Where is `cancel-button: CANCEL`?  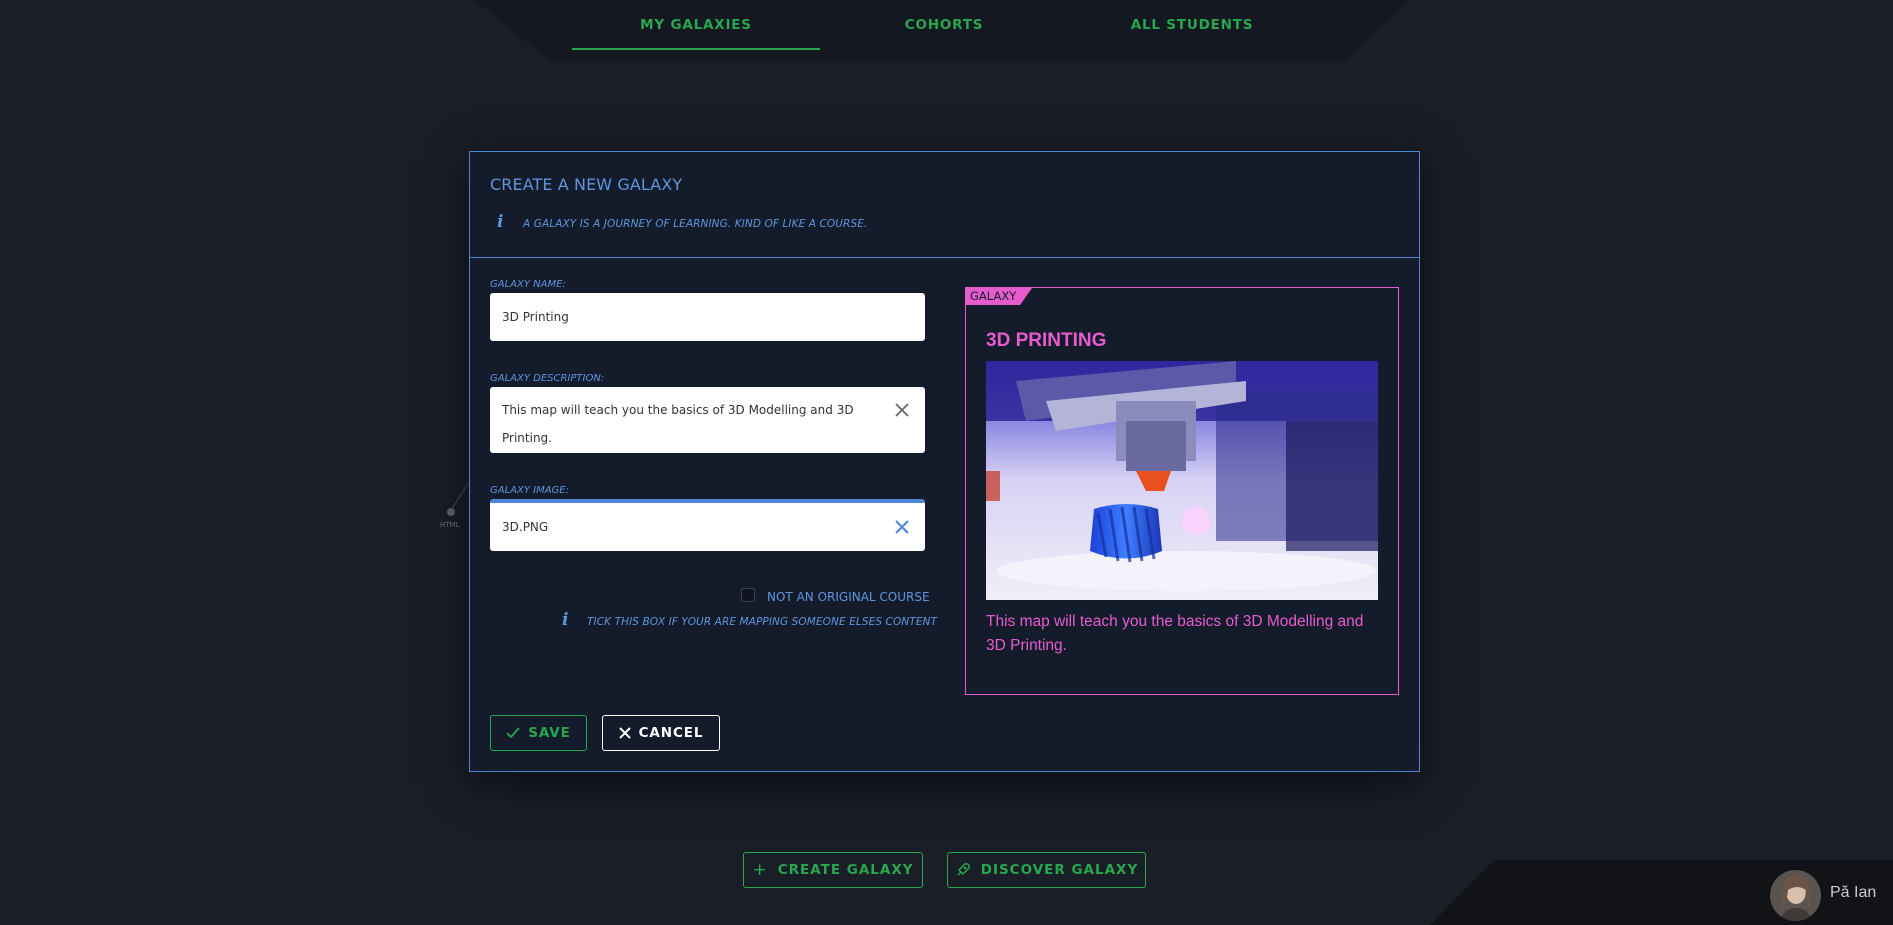
cancel-button: CANCEL is located at coordinates (661, 733).